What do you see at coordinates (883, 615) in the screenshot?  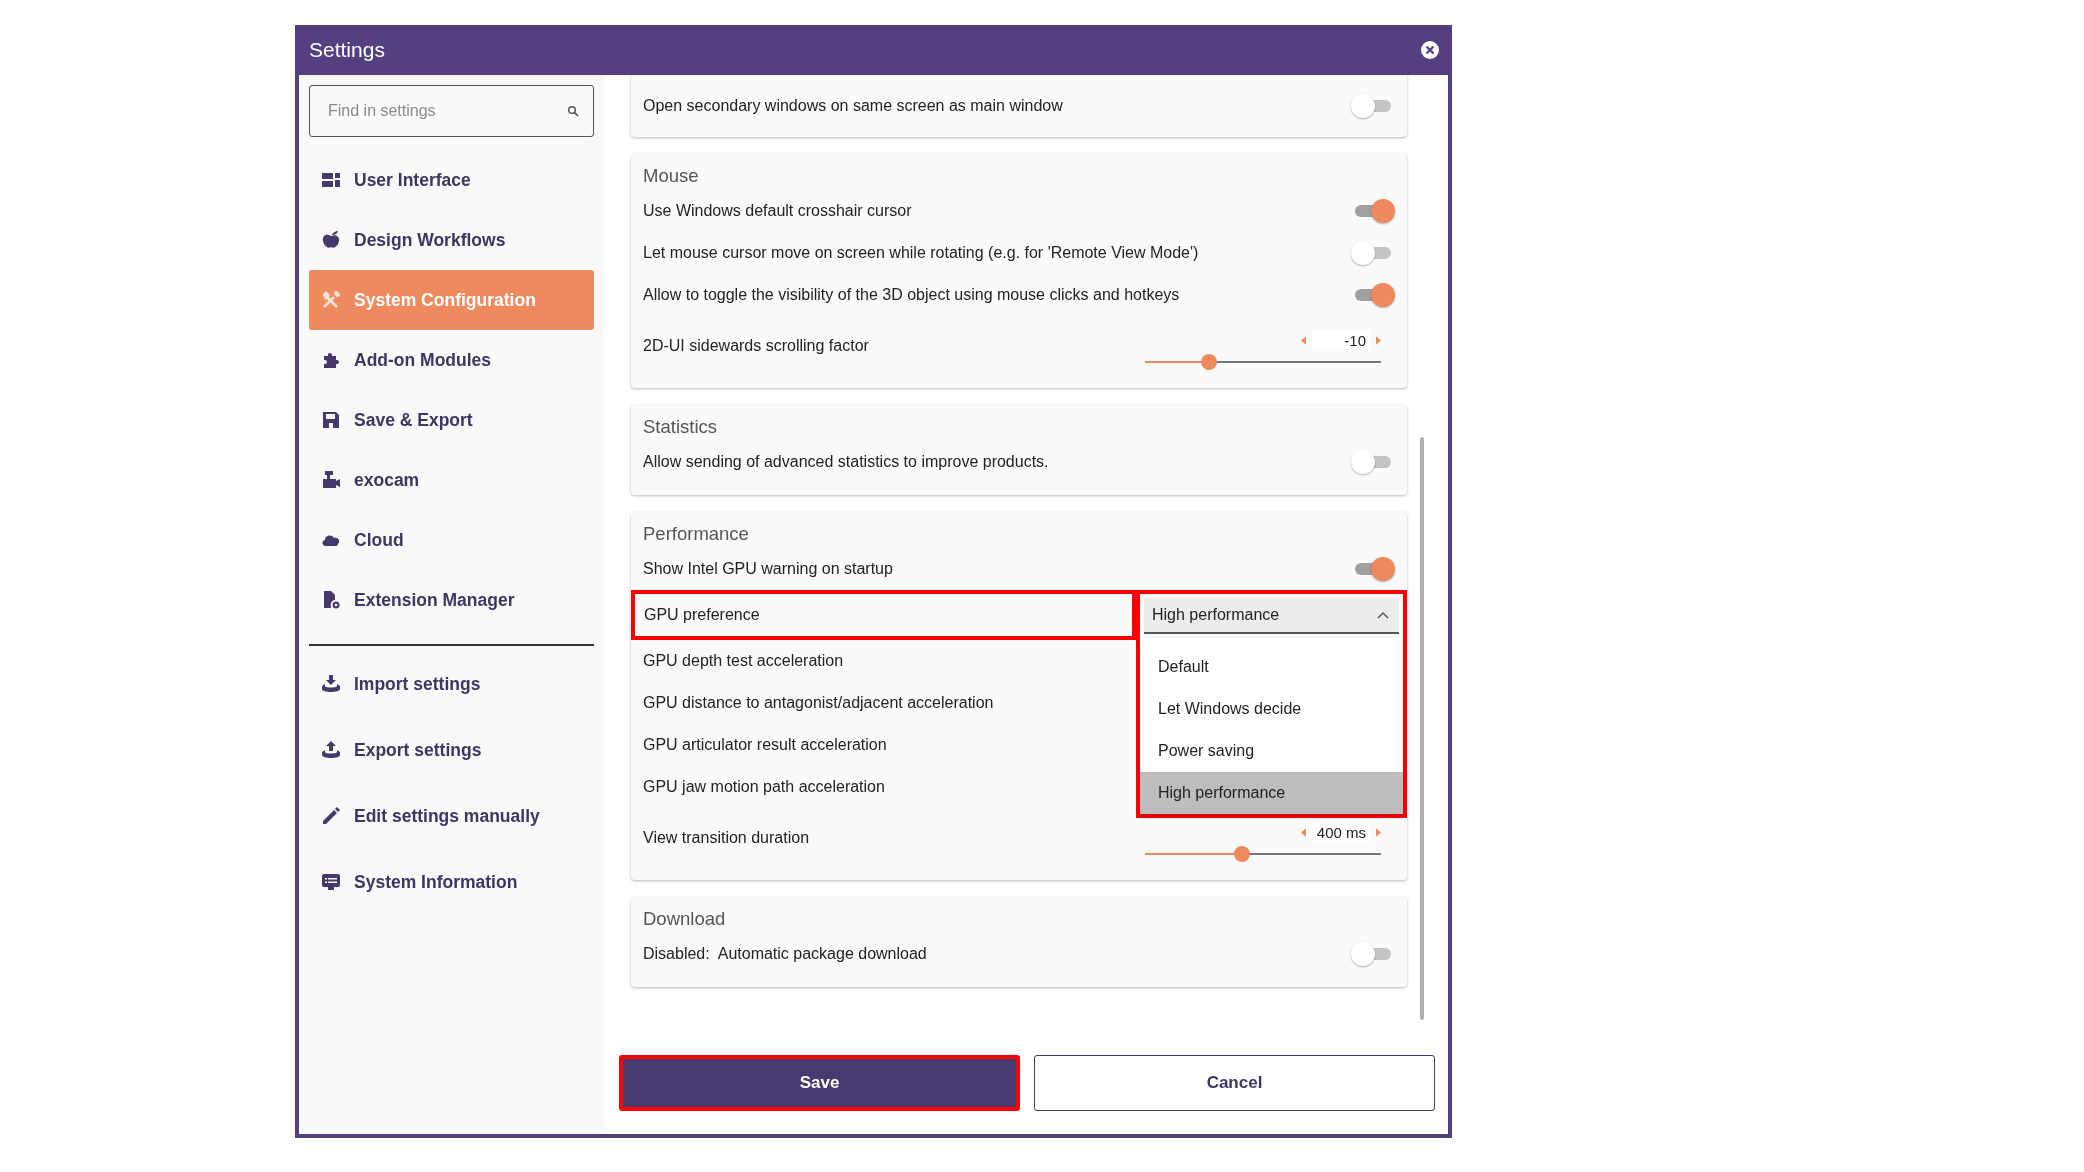 I see `setting-label: GPU preference` at bounding box center [883, 615].